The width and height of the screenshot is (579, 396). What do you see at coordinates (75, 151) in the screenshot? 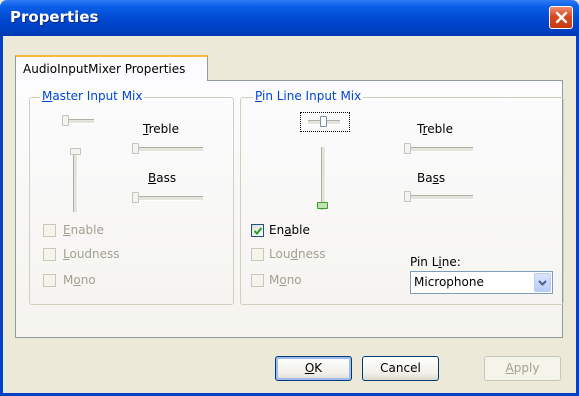
I see `master-volume-slider-thumb` at bounding box center [75, 151].